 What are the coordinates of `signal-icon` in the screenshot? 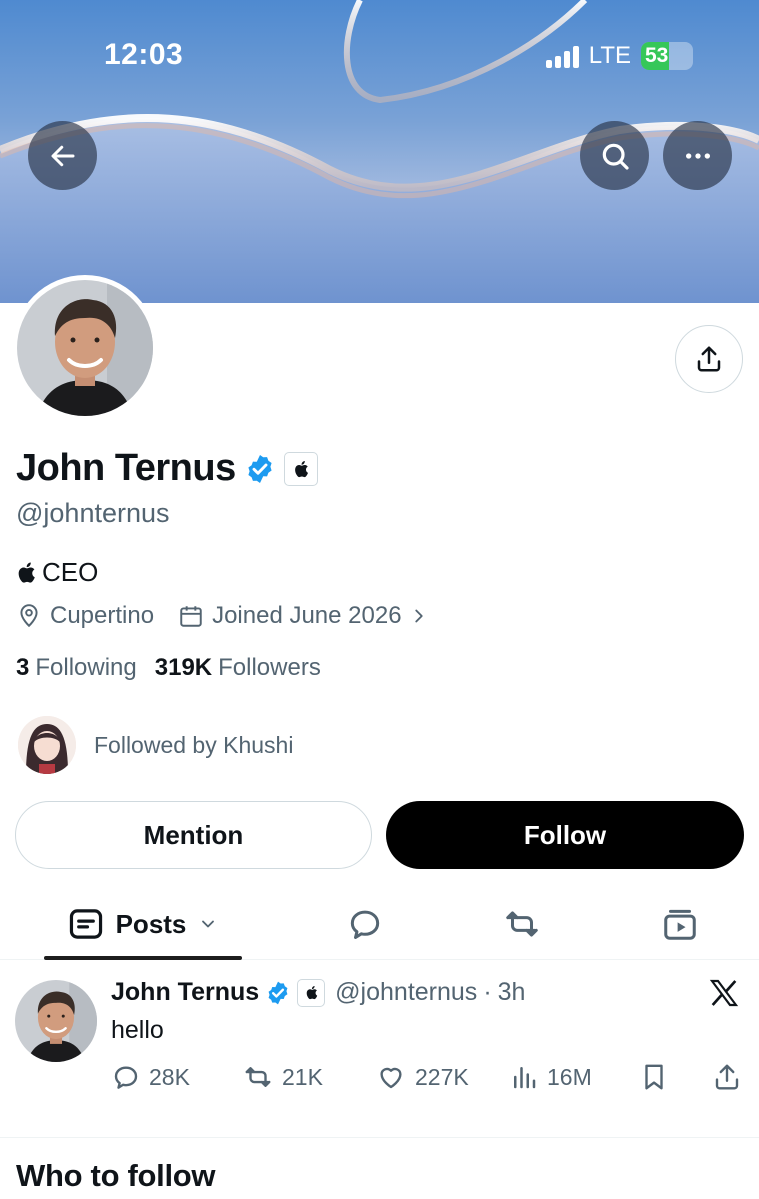 It's located at (562, 56).